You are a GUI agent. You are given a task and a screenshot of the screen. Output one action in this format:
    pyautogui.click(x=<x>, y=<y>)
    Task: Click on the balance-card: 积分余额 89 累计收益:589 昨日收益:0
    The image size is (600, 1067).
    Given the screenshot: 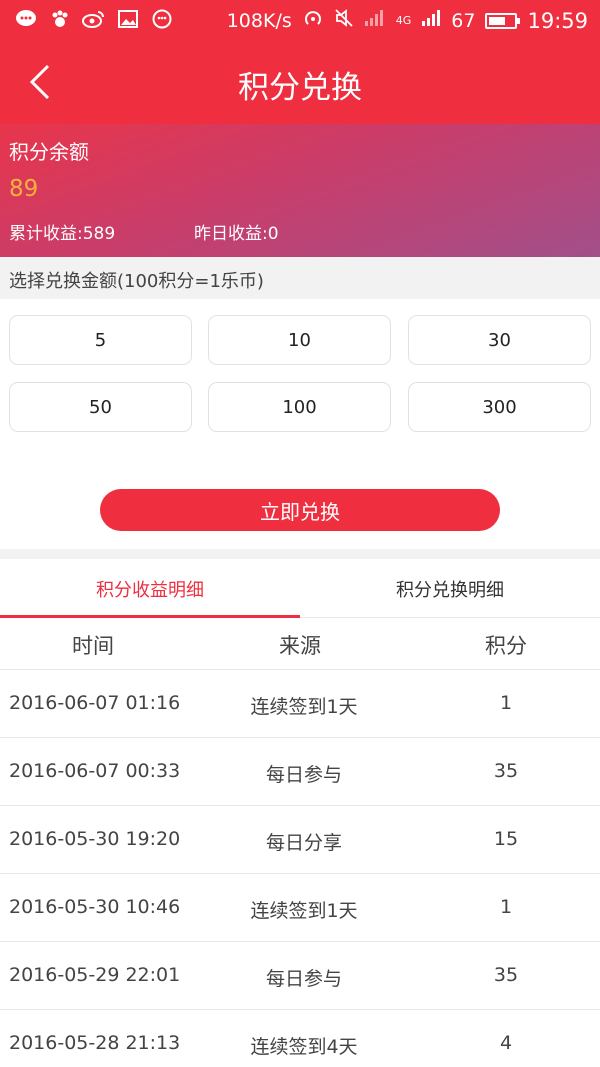 What is the action you would take?
    pyautogui.click(x=300, y=190)
    